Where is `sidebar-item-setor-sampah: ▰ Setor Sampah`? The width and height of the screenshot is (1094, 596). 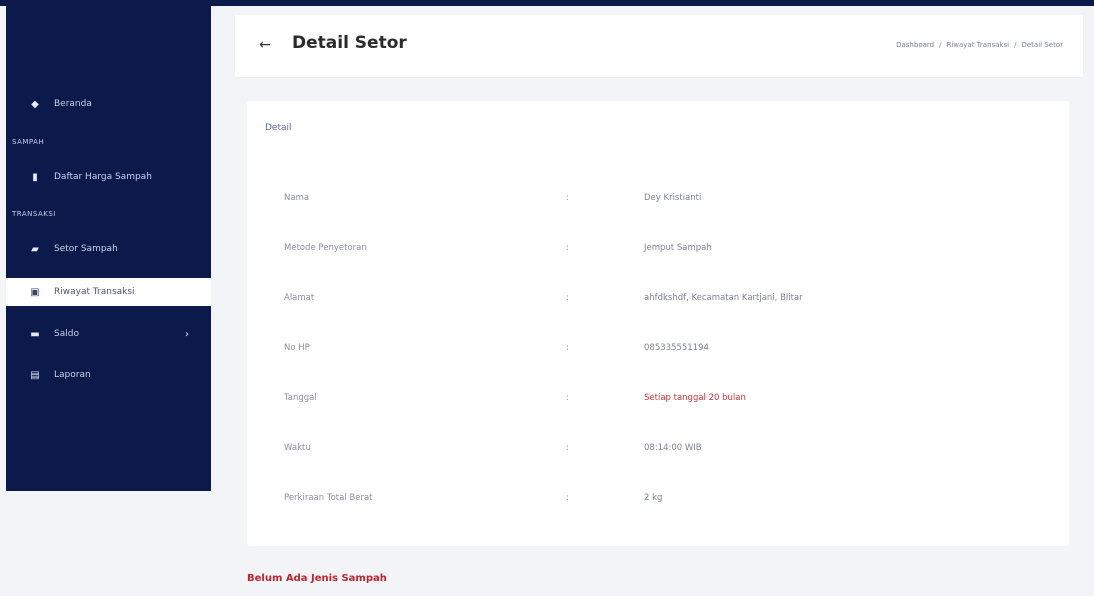 sidebar-item-setor-sampah: ▰ Setor Sampah is located at coordinates (108, 249).